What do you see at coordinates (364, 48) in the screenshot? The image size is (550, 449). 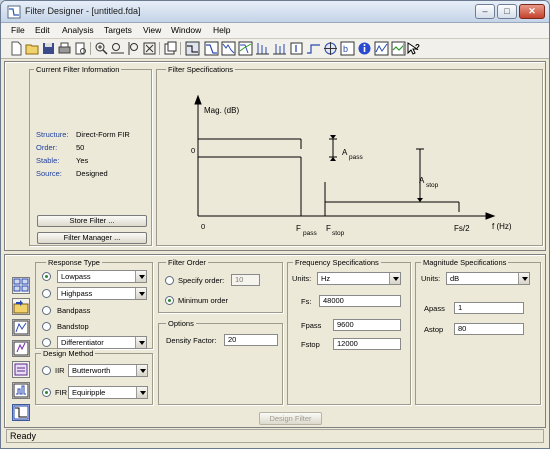 I see `filter-info-icon` at bounding box center [364, 48].